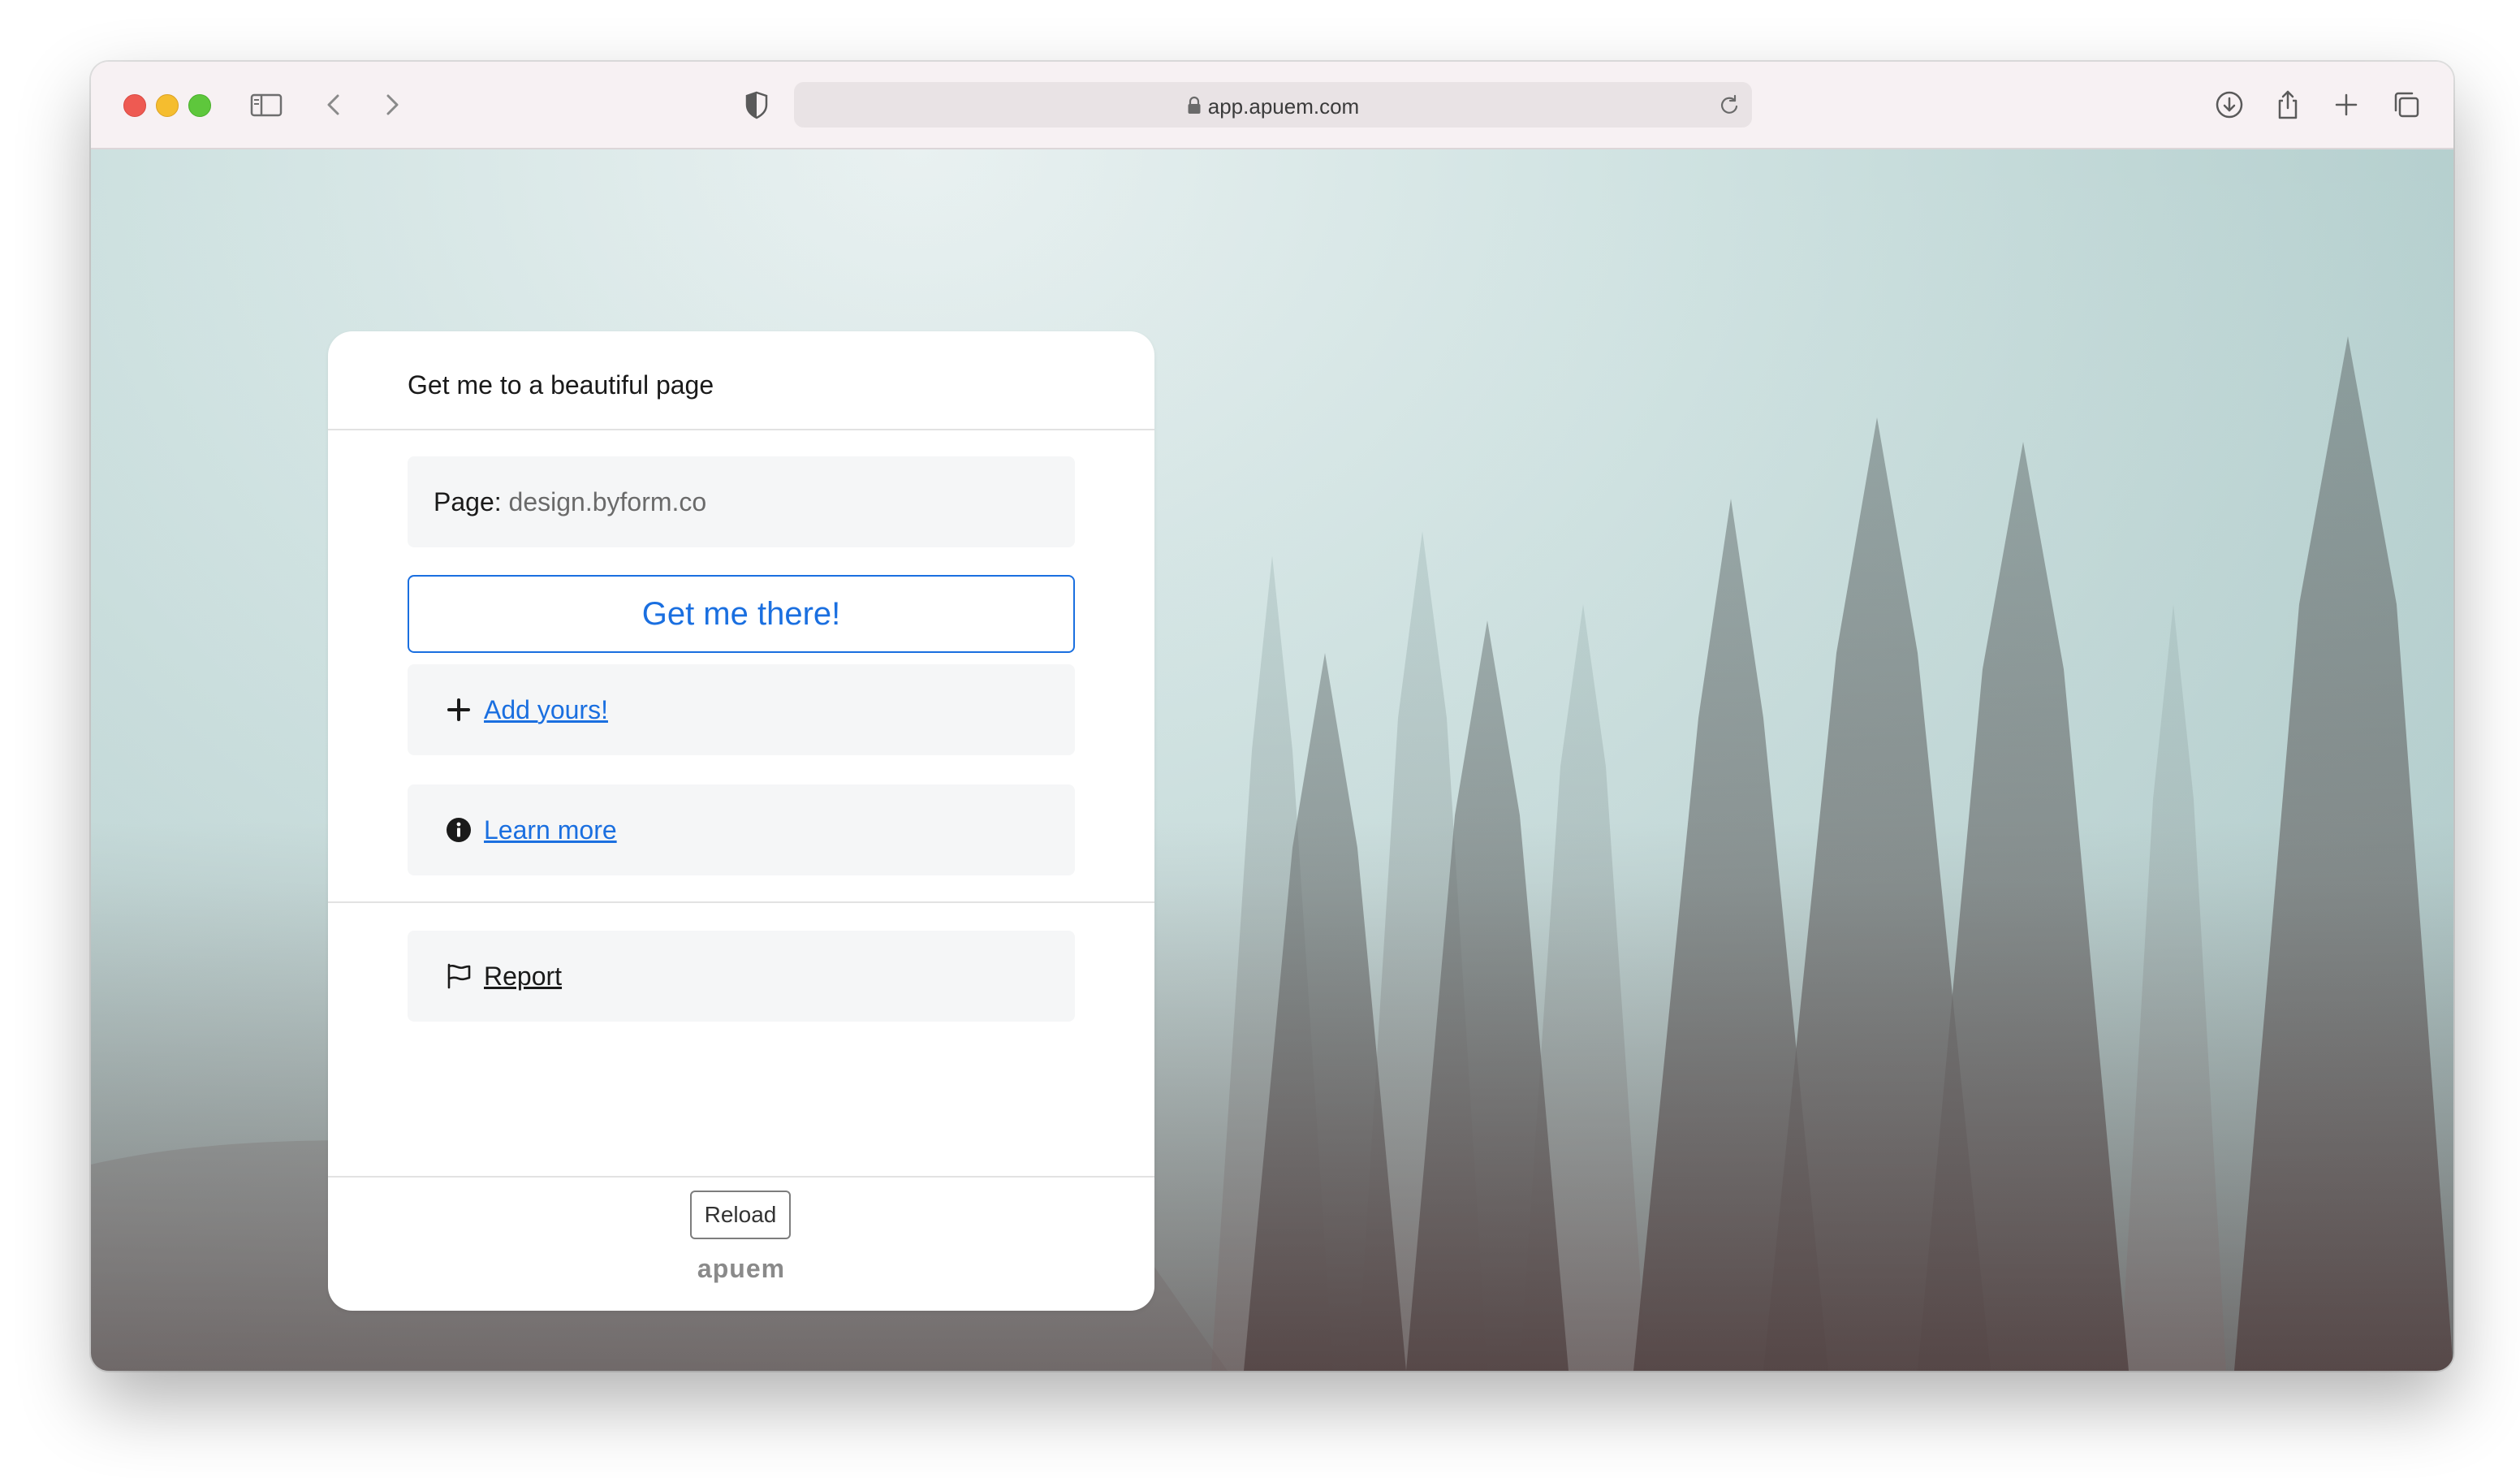 This screenshot has width=2520, height=1478. What do you see at coordinates (199, 105) in the screenshot?
I see `zoom-window-button` at bounding box center [199, 105].